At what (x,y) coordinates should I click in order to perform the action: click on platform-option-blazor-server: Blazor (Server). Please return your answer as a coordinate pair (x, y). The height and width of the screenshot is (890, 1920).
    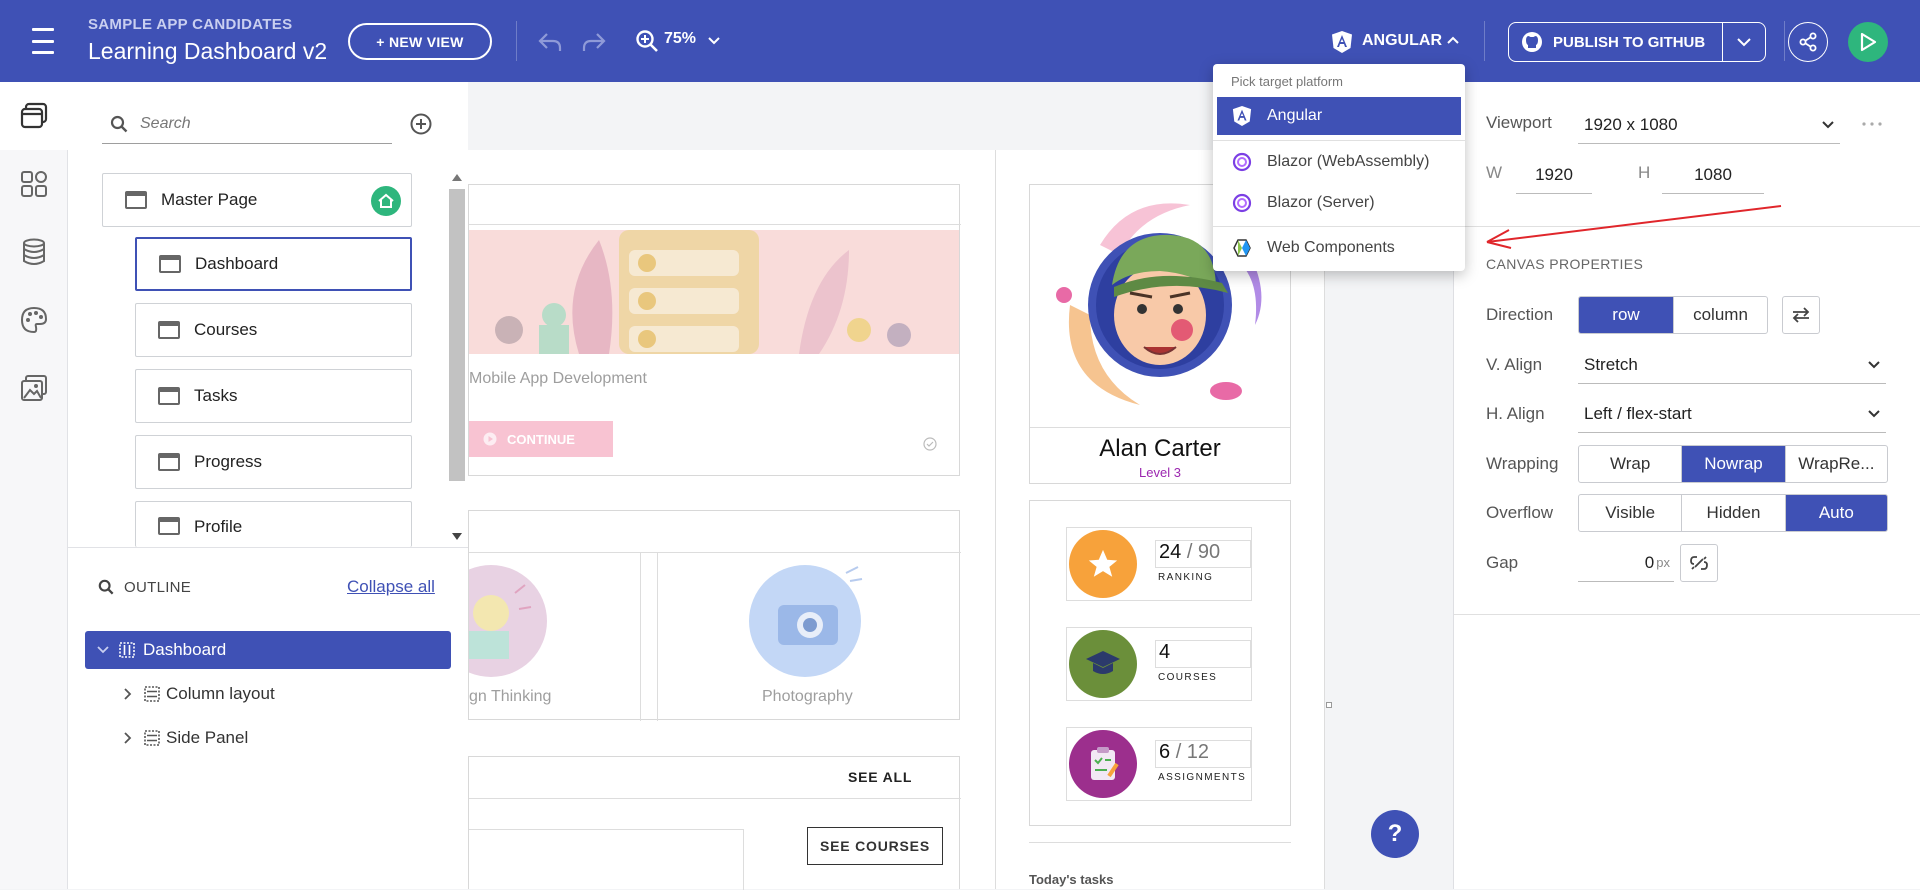
    Looking at the image, I should click on (1339, 203).